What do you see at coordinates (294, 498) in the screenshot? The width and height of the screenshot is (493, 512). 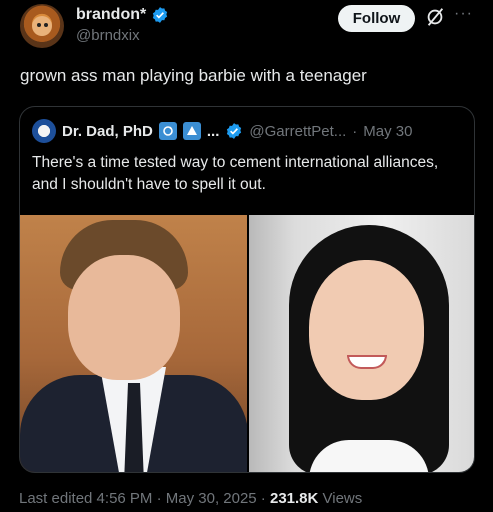 I see `views-count: 231.8K` at bounding box center [294, 498].